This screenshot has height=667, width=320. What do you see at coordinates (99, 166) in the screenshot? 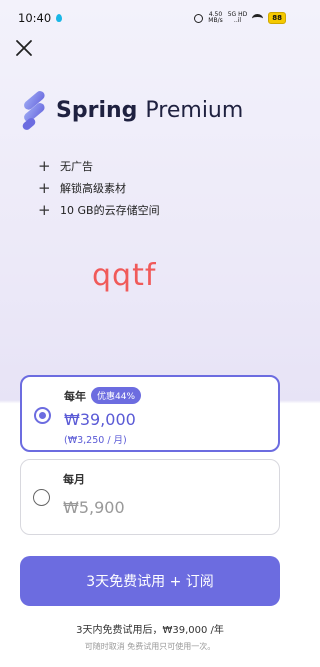
I see `feature-item: + 无广告` at bounding box center [99, 166].